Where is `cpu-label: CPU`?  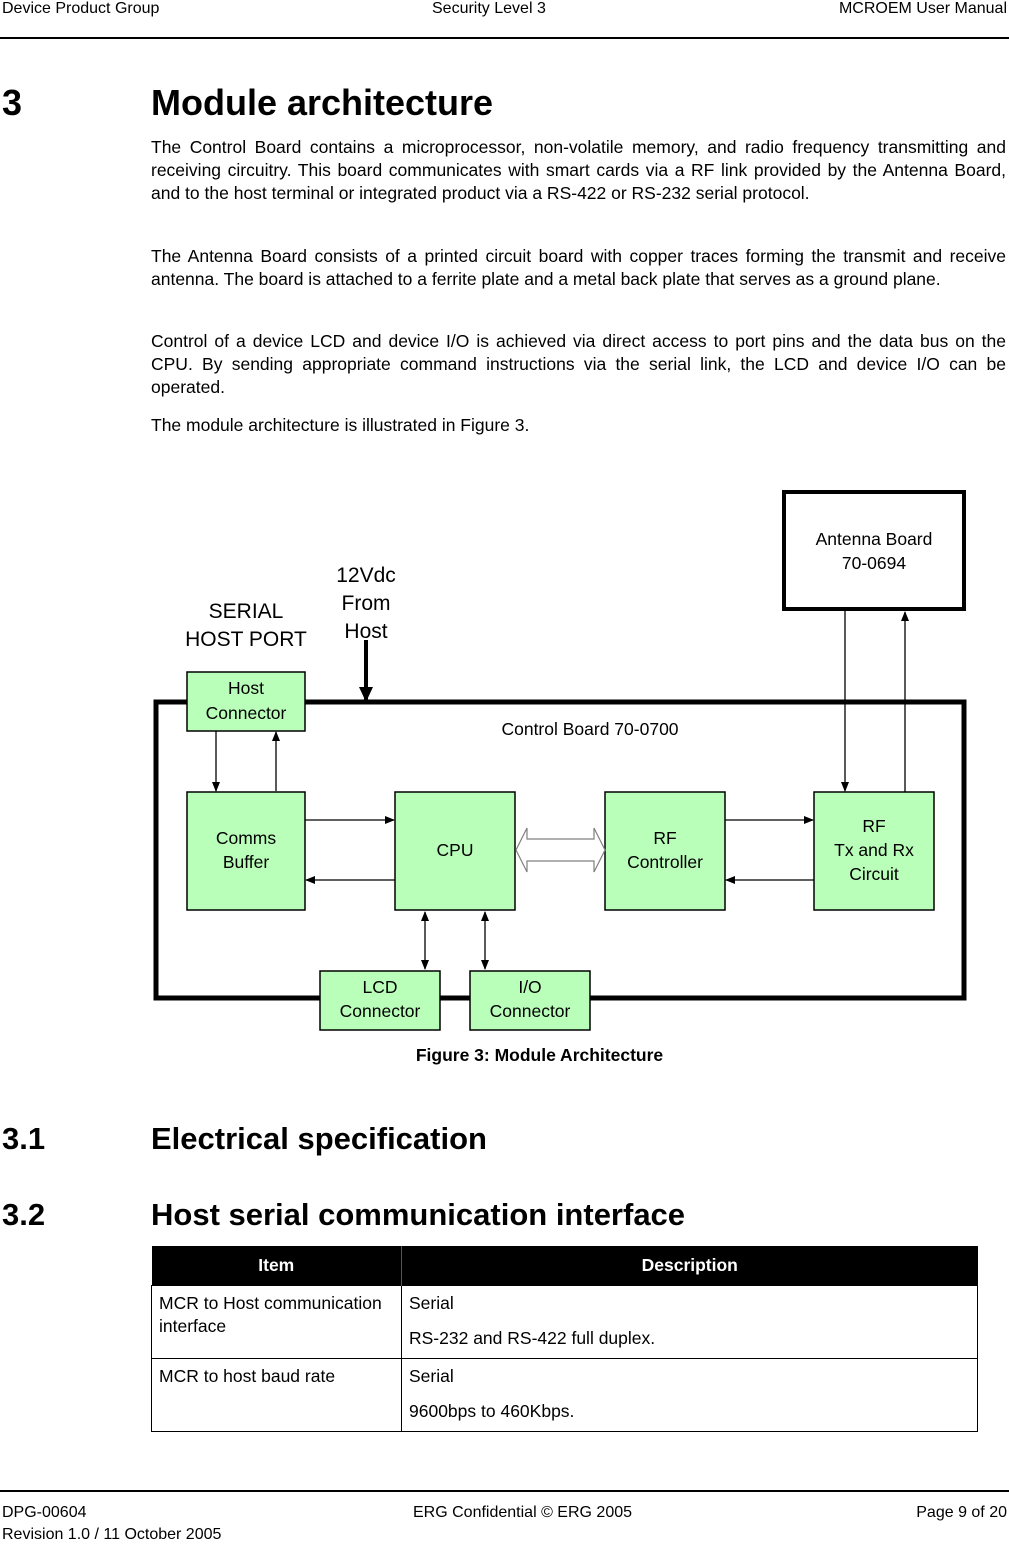
cpu-label: CPU is located at coordinates (455, 850).